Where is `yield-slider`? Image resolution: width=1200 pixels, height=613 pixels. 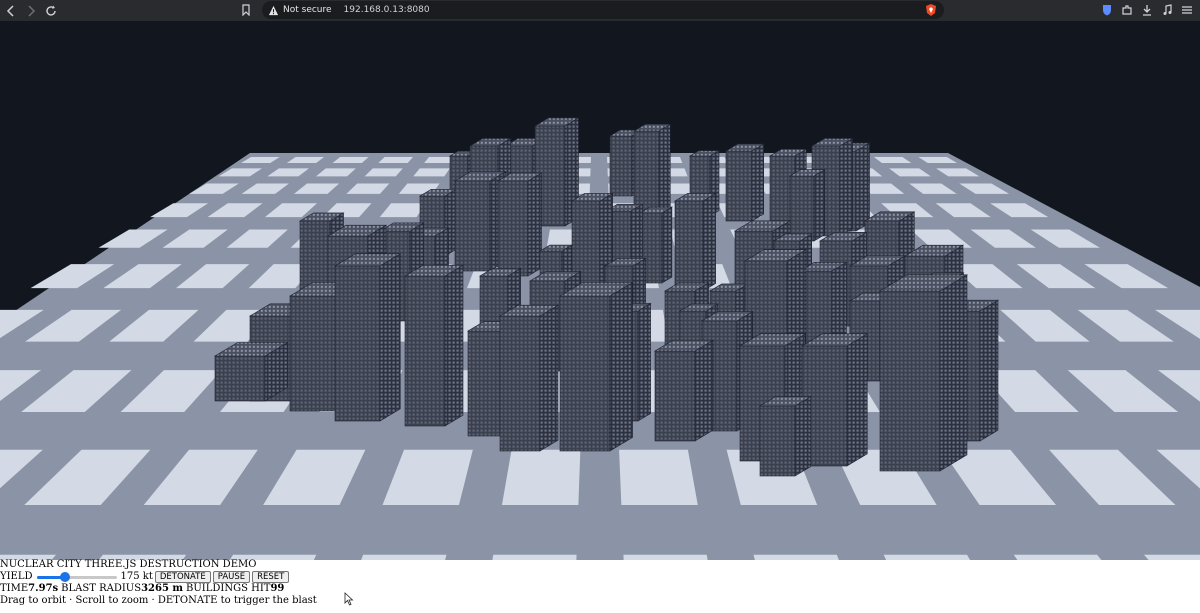 yield-slider is located at coordinates (76, 577).